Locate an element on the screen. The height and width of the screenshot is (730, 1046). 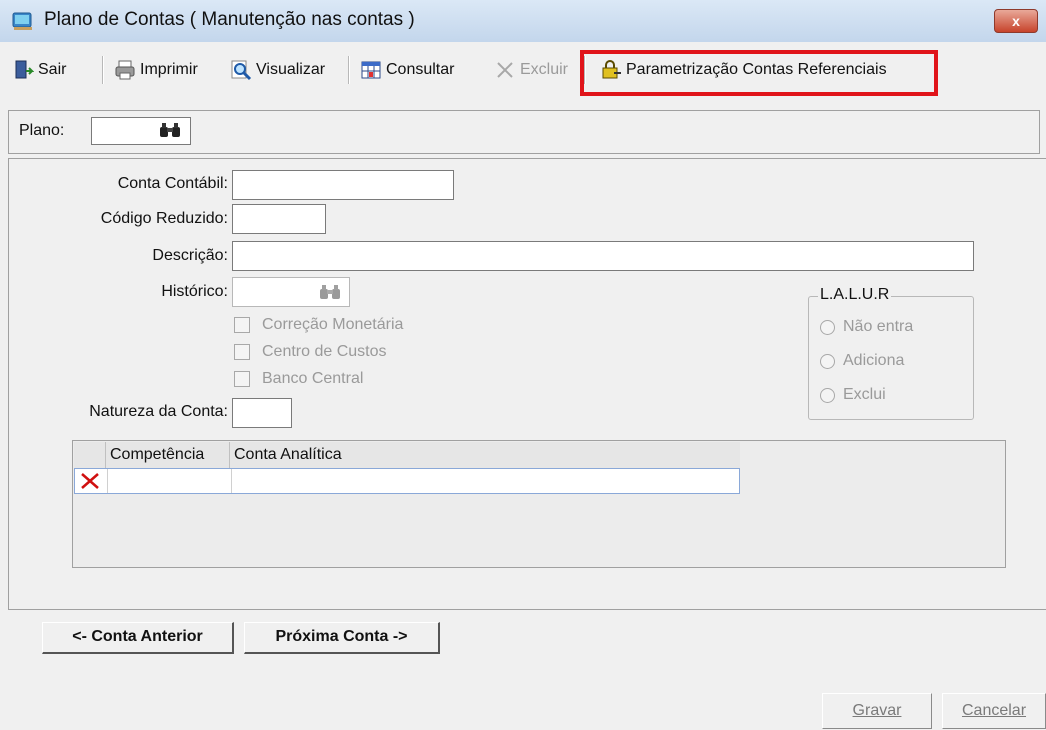
codigo-reduzido-input is located at coordinates (279, 219).